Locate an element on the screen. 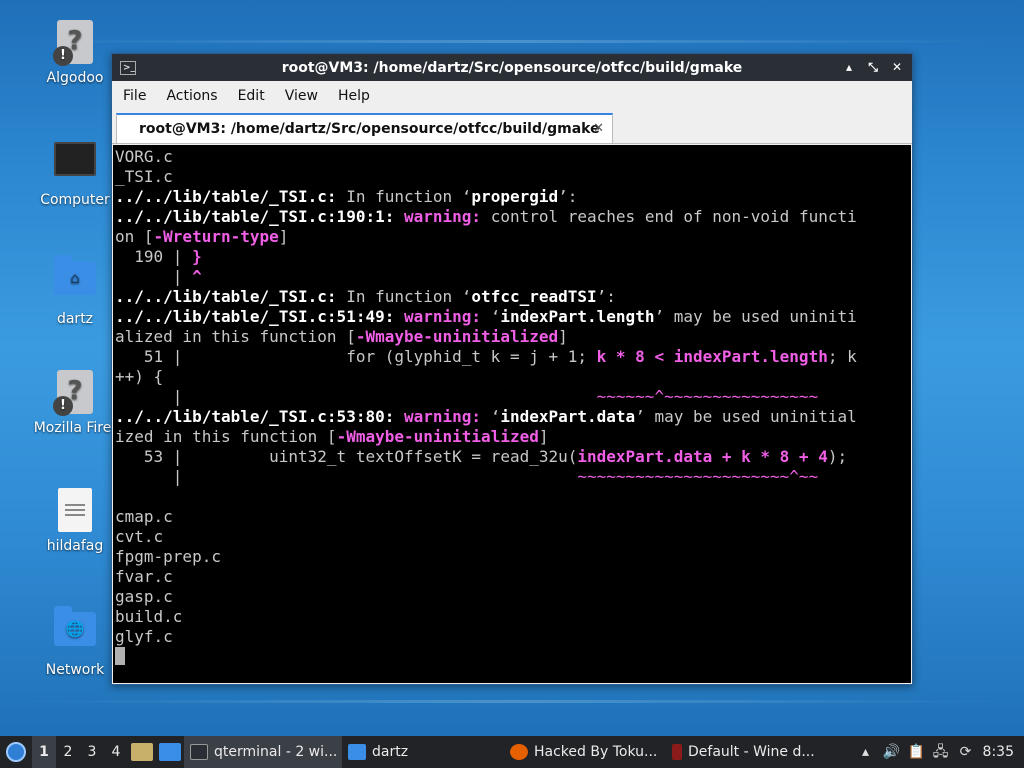 Image resolution: width=1024 pixels, height=768 pixels. file-manager-icon is located at coordinates (170, 752).